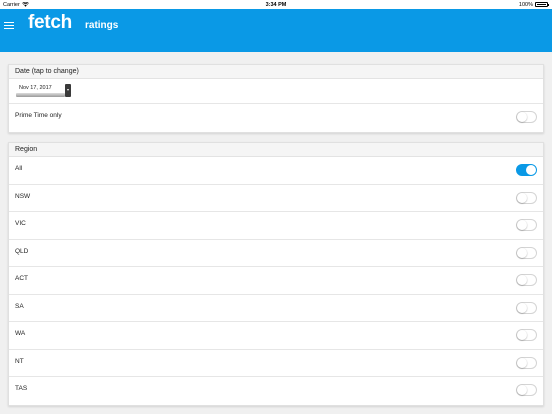 The image size is (552, 414). I want to click on region-label: NSW, so click(23, 196).